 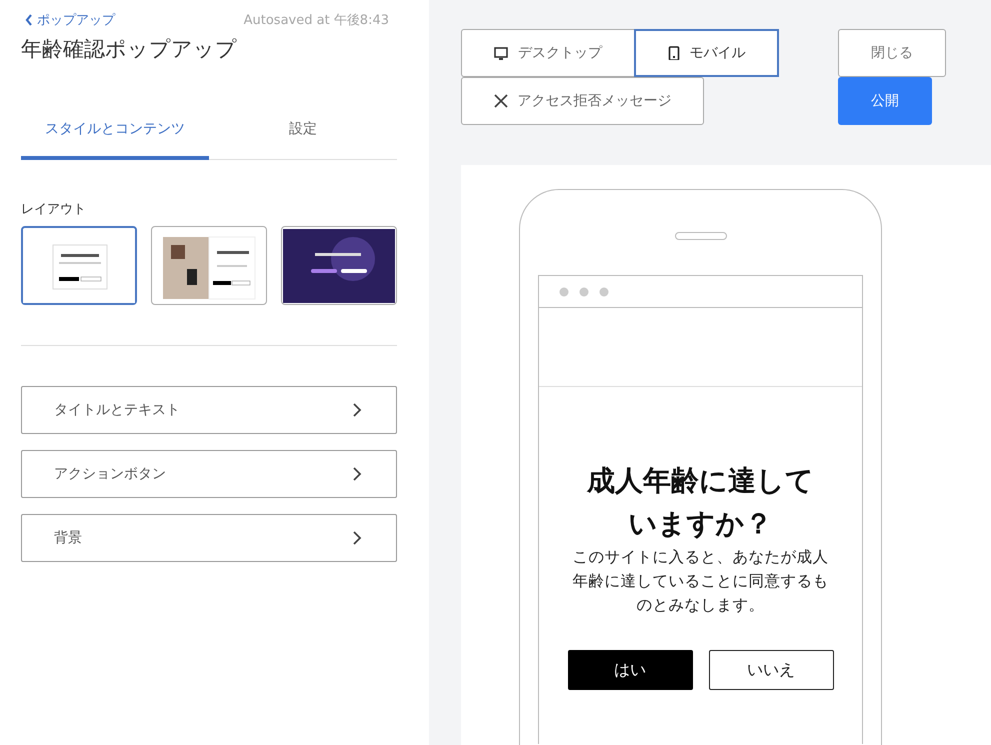 What do you see at coordinates (771, 670) in the screenshot?
I see `no-button: いいえ` at bounding box center [771, 670].